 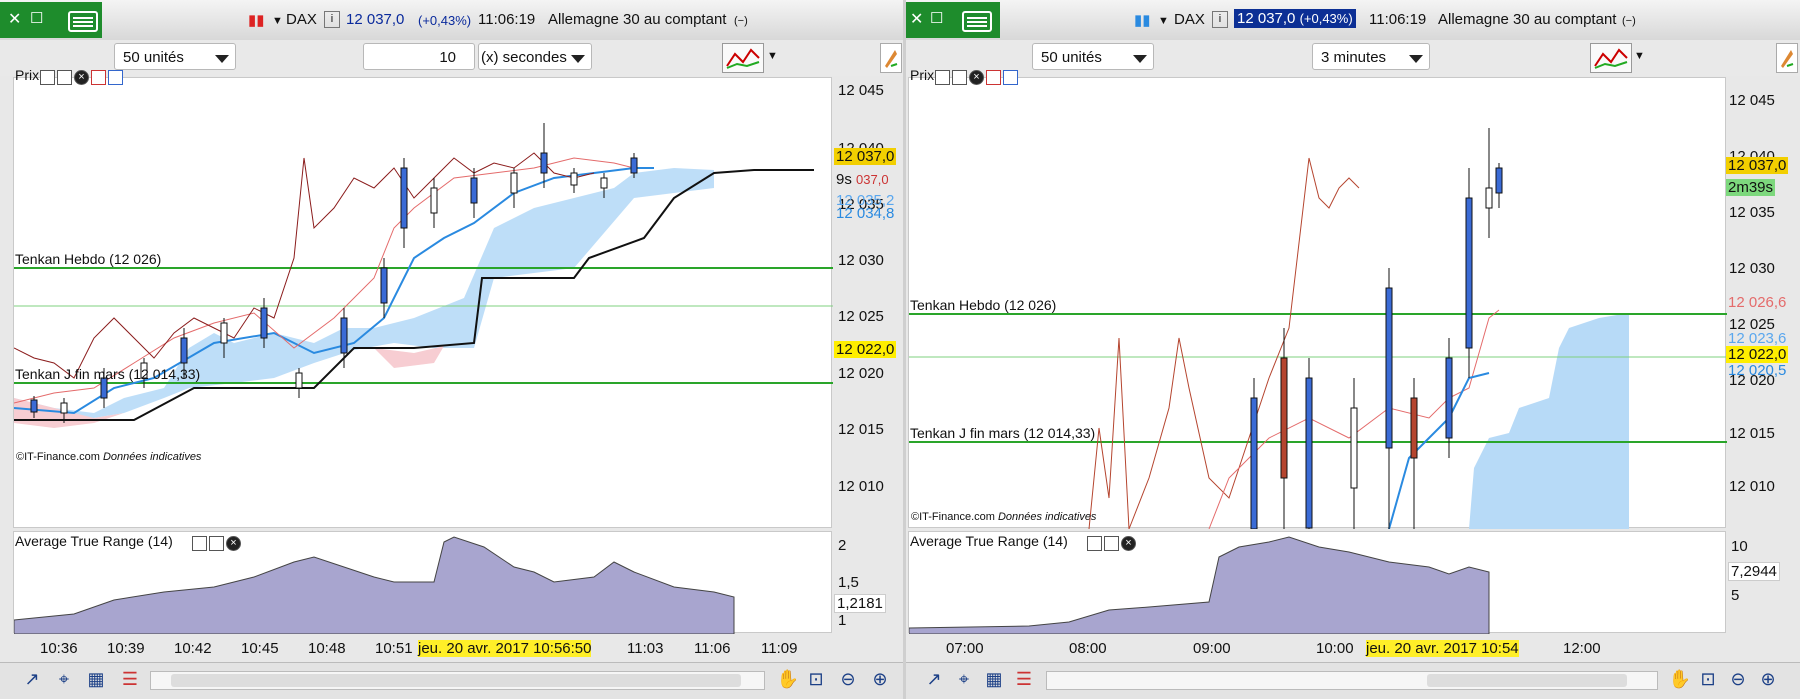 I want to click on change-value: (+0,43%), so click(x=1326, y=18).